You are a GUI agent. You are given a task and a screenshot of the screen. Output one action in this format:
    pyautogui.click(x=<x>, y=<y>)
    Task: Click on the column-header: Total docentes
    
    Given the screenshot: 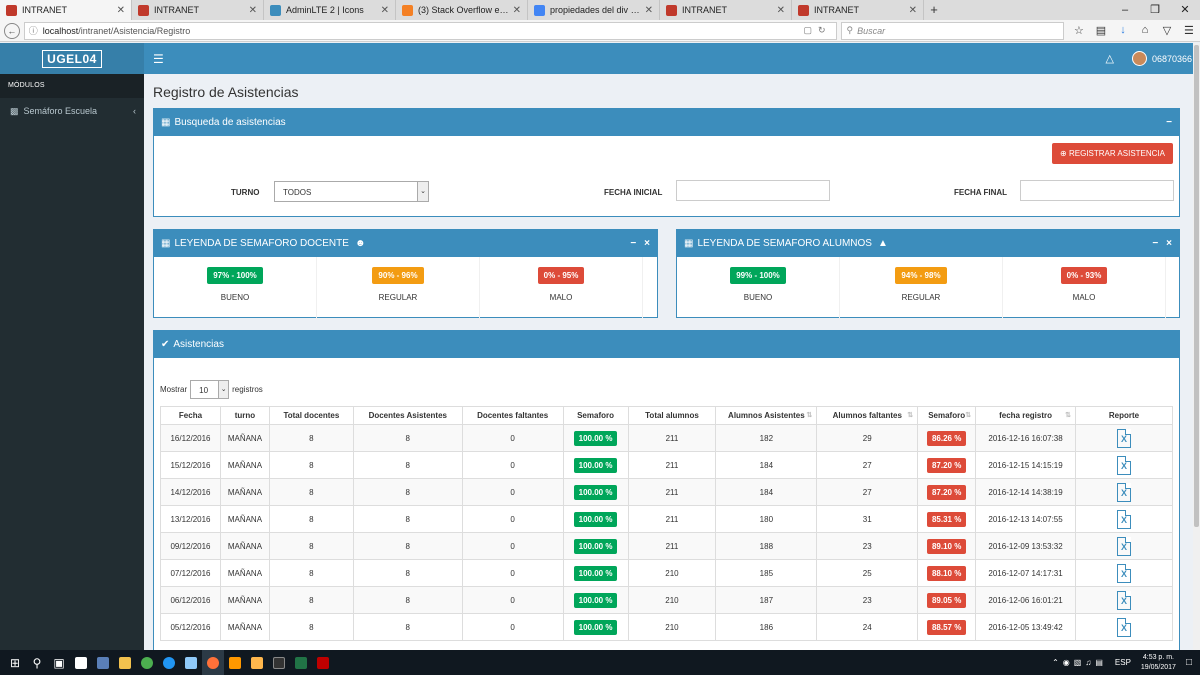 What is the action you would take?
    pyautogui.click(x=311, y=415)
    